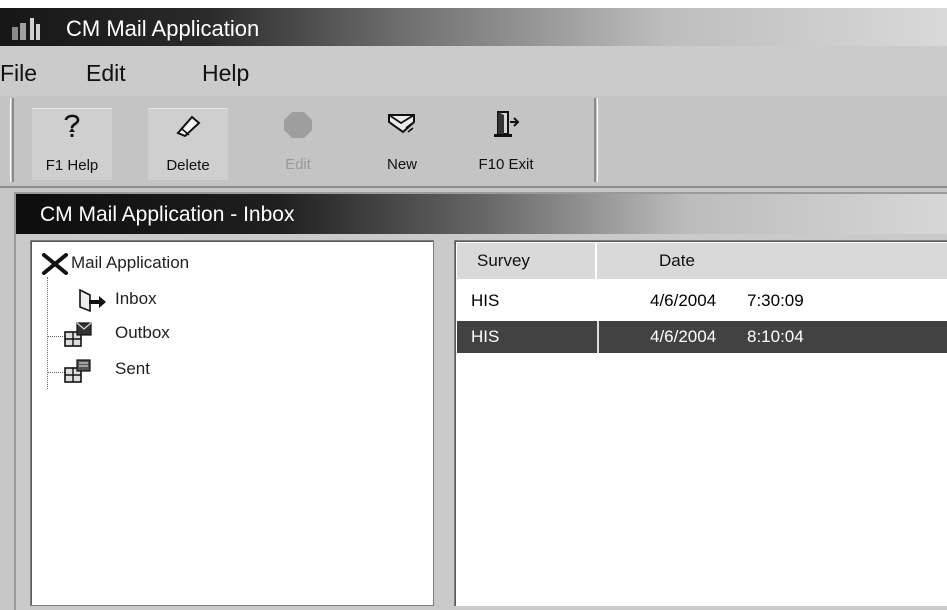  What do you see at coordinates (506, 164) in the screenshot?
I see `exit-button-label: F10 Exit` at bounding box center [506, 164].